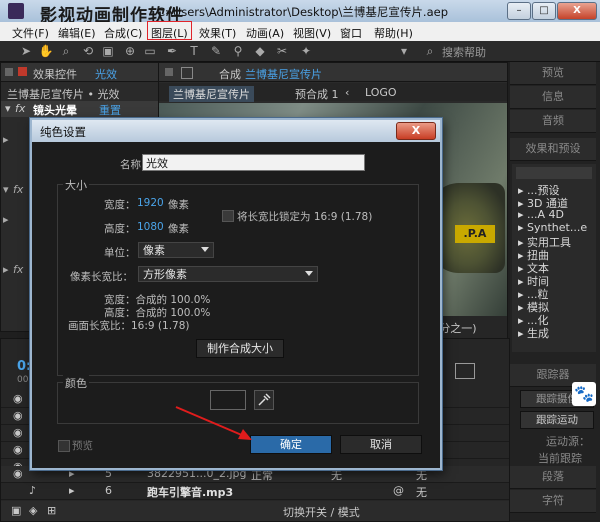 The width and height of the screenshot is (600, 522). Describe the element at coordinates (291, 444) in the screenshot. I see `ok-button: 确定` at that location.